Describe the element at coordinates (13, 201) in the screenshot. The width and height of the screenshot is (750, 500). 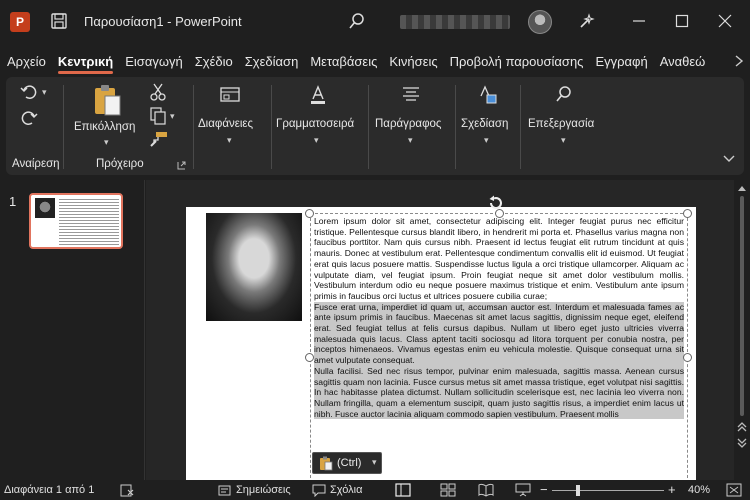
I see `thumbnail-number: 1` at that location.